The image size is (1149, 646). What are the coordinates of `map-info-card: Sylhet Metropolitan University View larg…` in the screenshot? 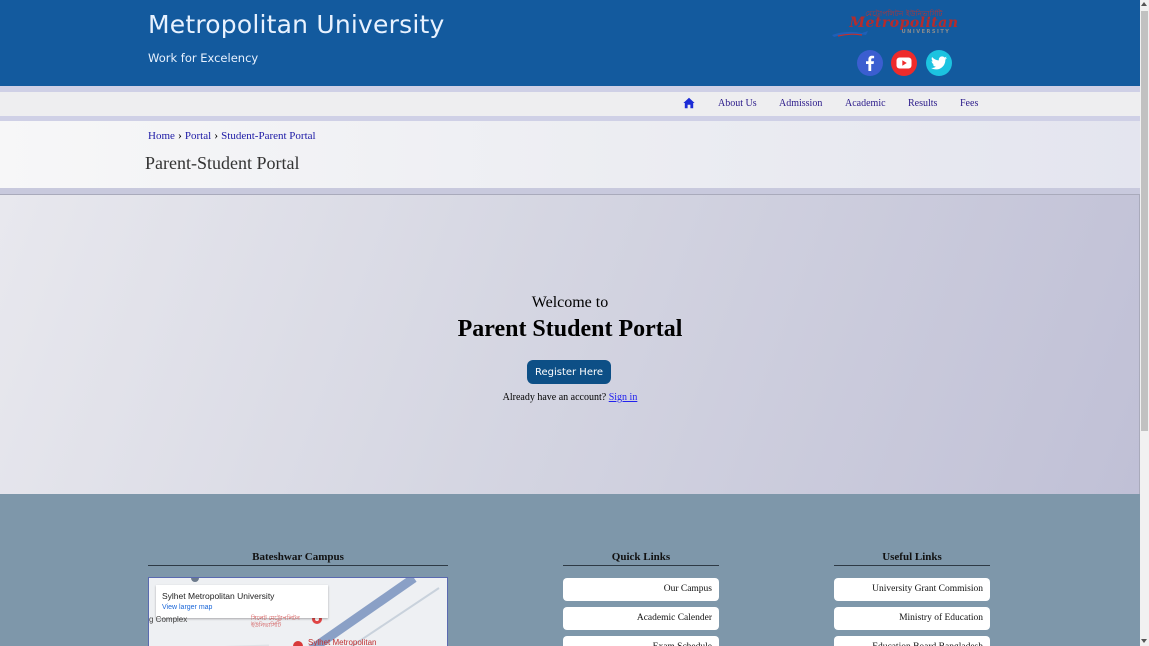 It's located at (242, 601).